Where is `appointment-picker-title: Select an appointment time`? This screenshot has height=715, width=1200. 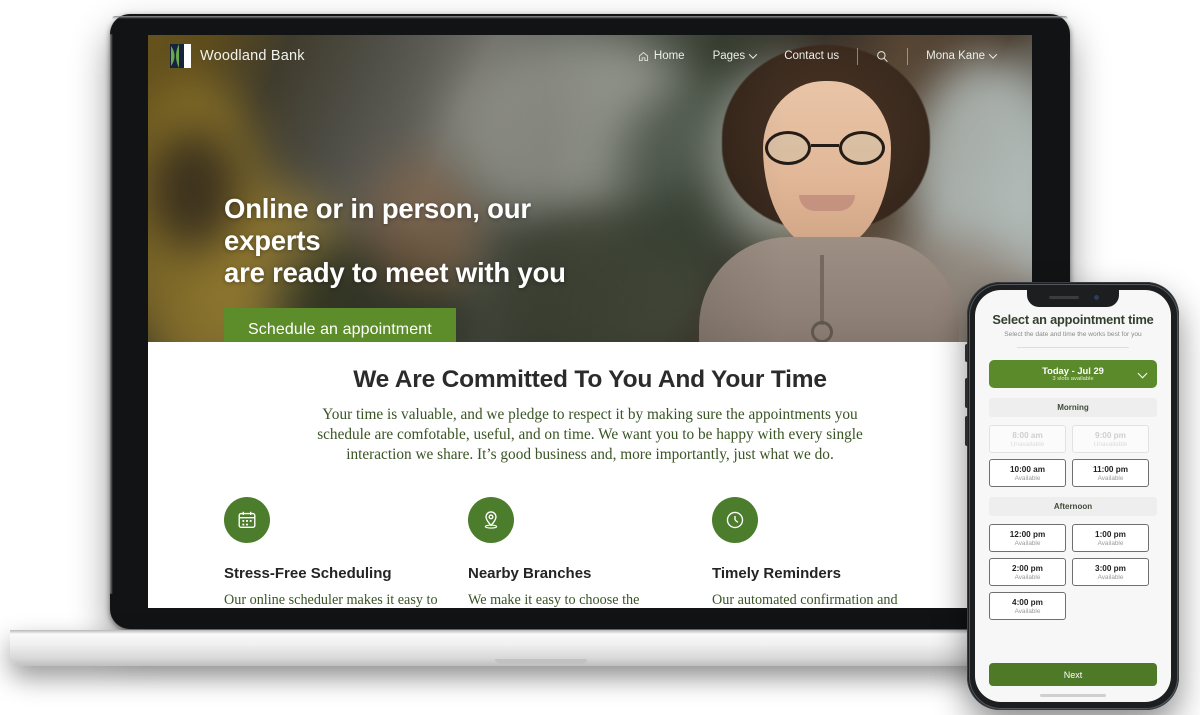 appointment-picker-title: Select an appointment time is located at coordinates (1073, 319).